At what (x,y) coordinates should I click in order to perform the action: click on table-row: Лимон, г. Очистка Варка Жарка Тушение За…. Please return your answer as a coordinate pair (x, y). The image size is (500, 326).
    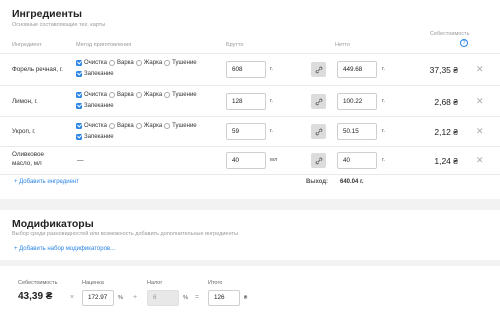
    Looking at the image, I should click on (250, 100).